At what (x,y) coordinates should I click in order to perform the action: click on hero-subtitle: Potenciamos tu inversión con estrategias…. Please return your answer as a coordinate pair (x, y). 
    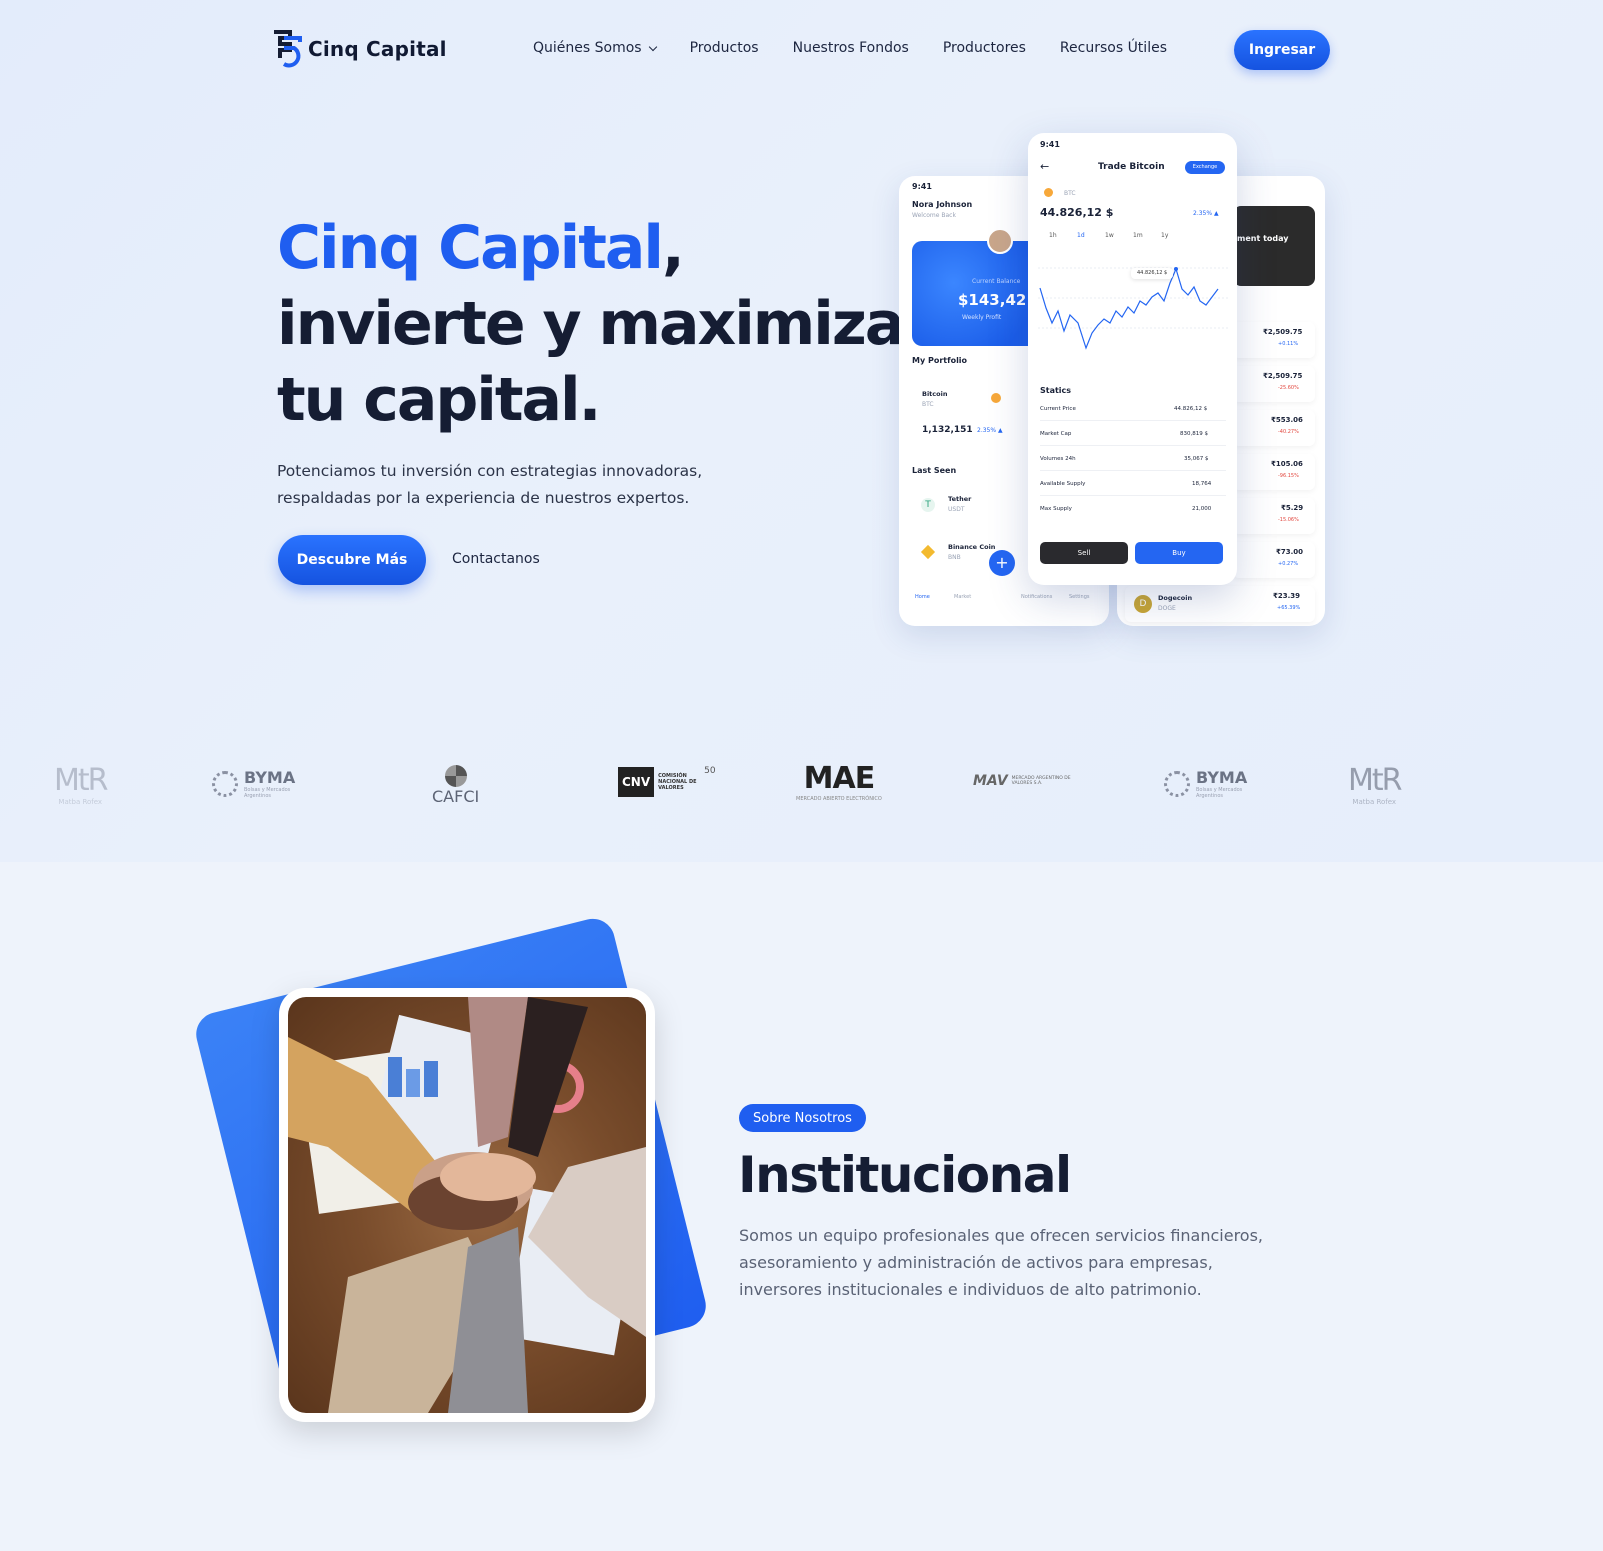
    Looking at the image, I should click on (490, 484).